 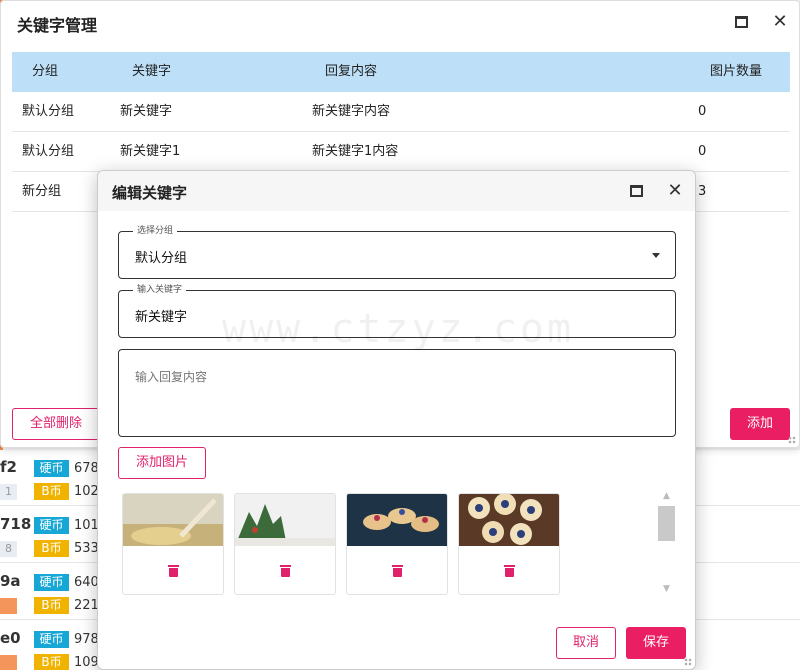 What do you see at coordinates (666, 589) in the screenshot?
I see `scroll-down-icon: ▼` at bounding box center [666, 589].